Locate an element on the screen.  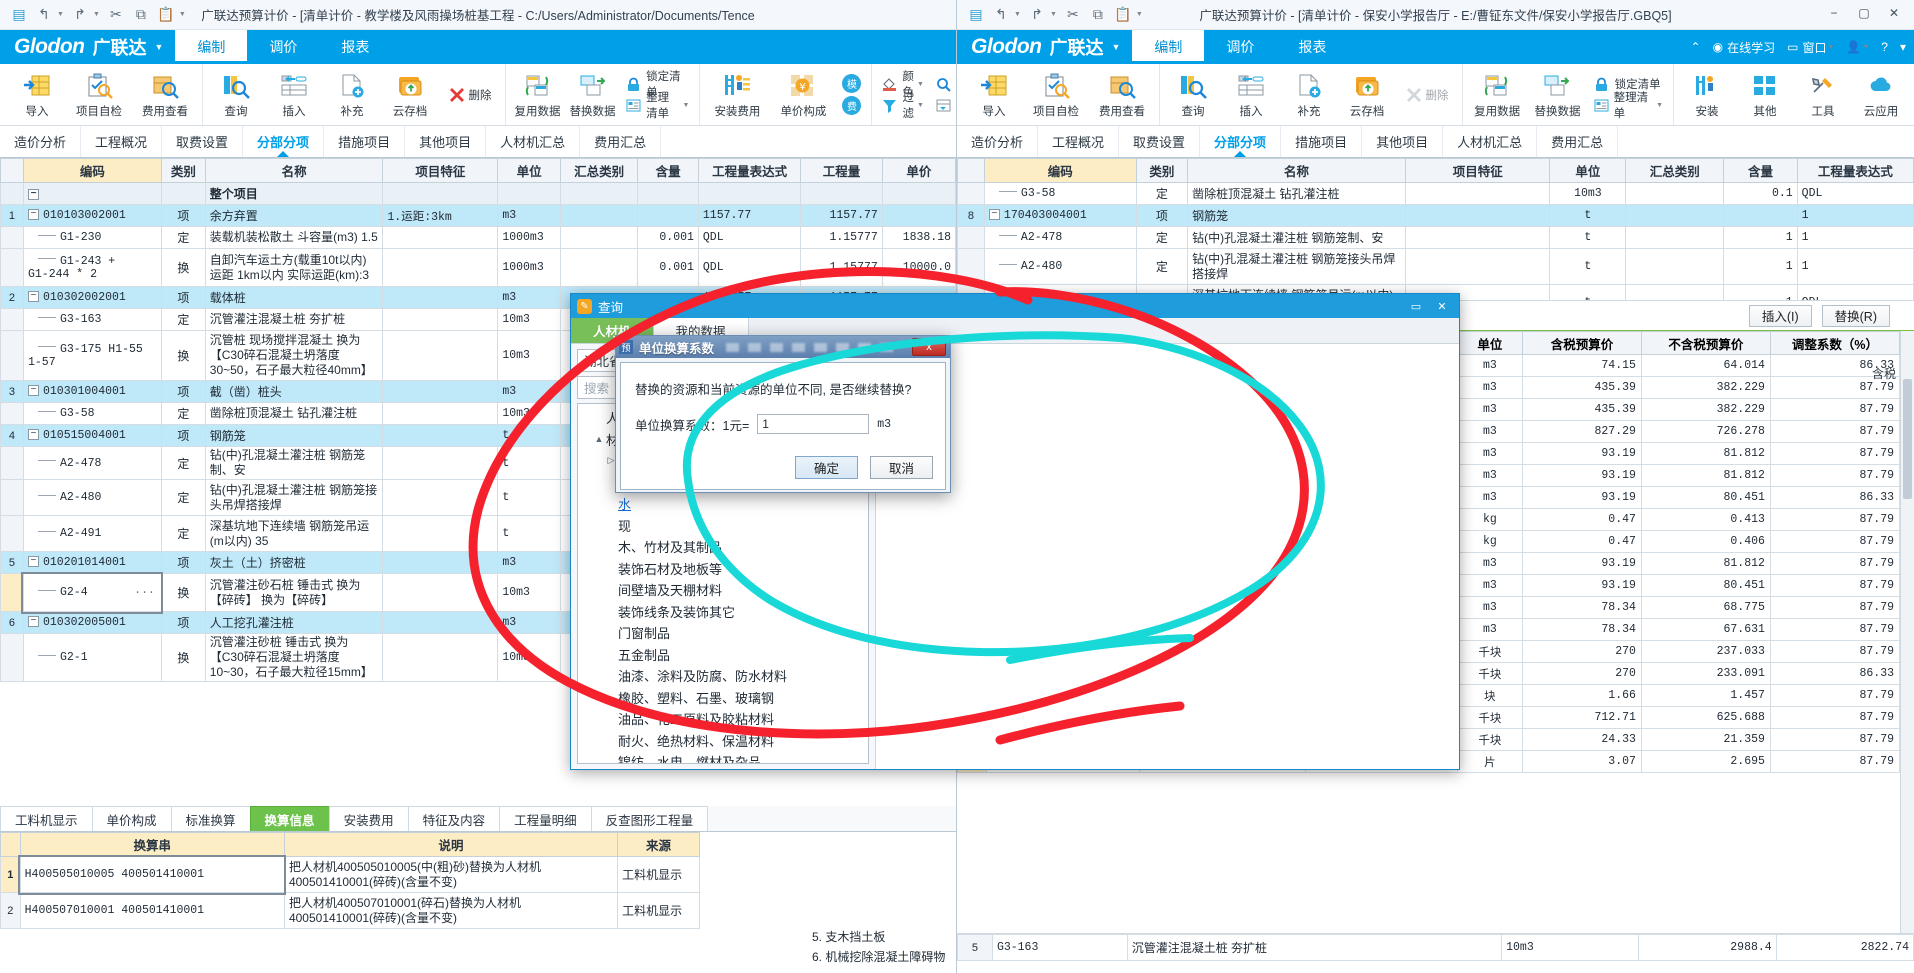
cell-code: −170403004001 is located at coordinates (1060, 215).